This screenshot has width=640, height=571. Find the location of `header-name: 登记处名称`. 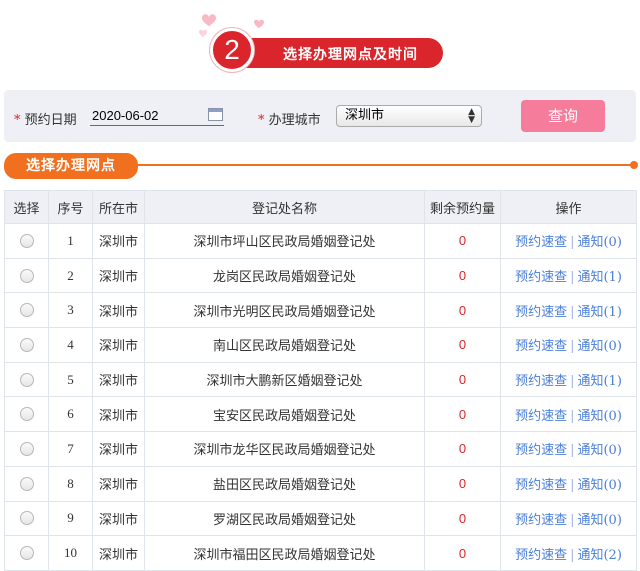

header-name: 登记处名称 is located at coordinates (284, 207).